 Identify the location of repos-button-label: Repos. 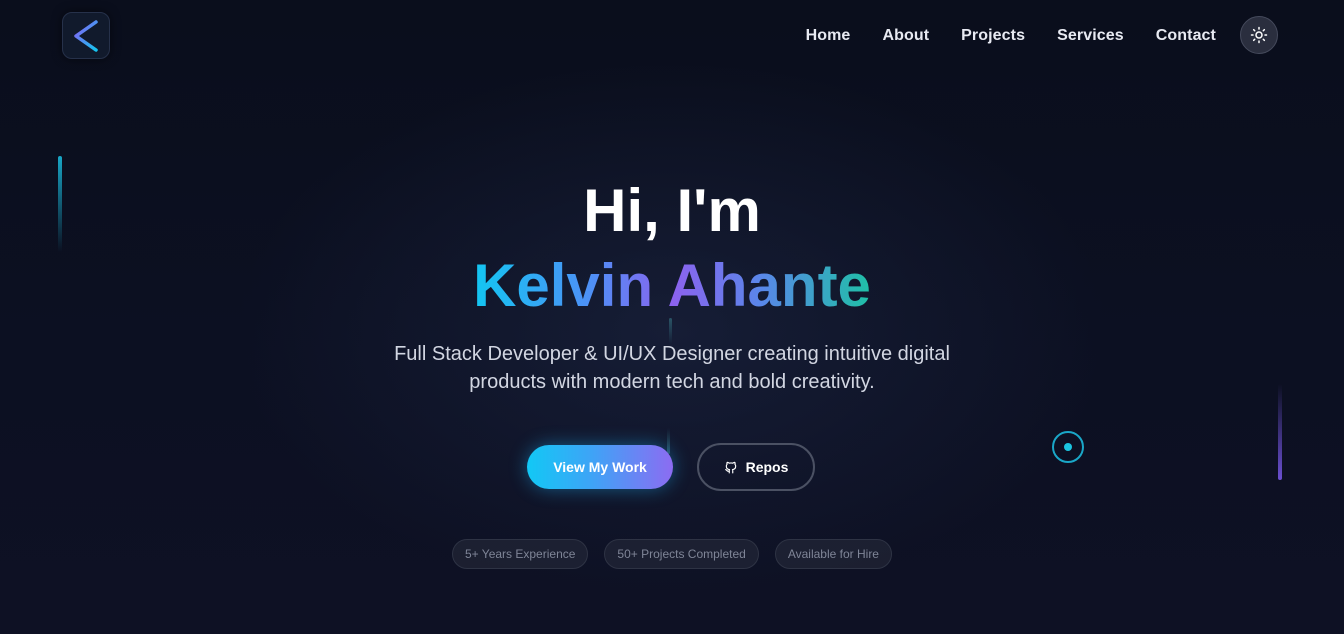
(767, 467).